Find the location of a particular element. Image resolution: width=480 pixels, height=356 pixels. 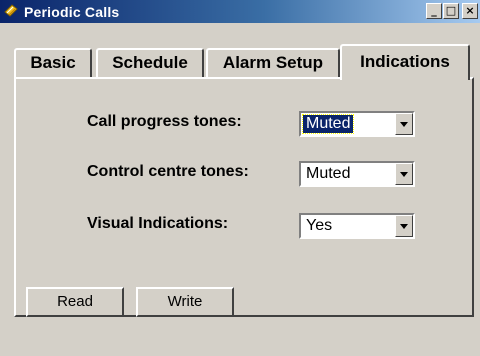

control-centre-tones-label: Control centre tones: is located at coordinates (168, 171).